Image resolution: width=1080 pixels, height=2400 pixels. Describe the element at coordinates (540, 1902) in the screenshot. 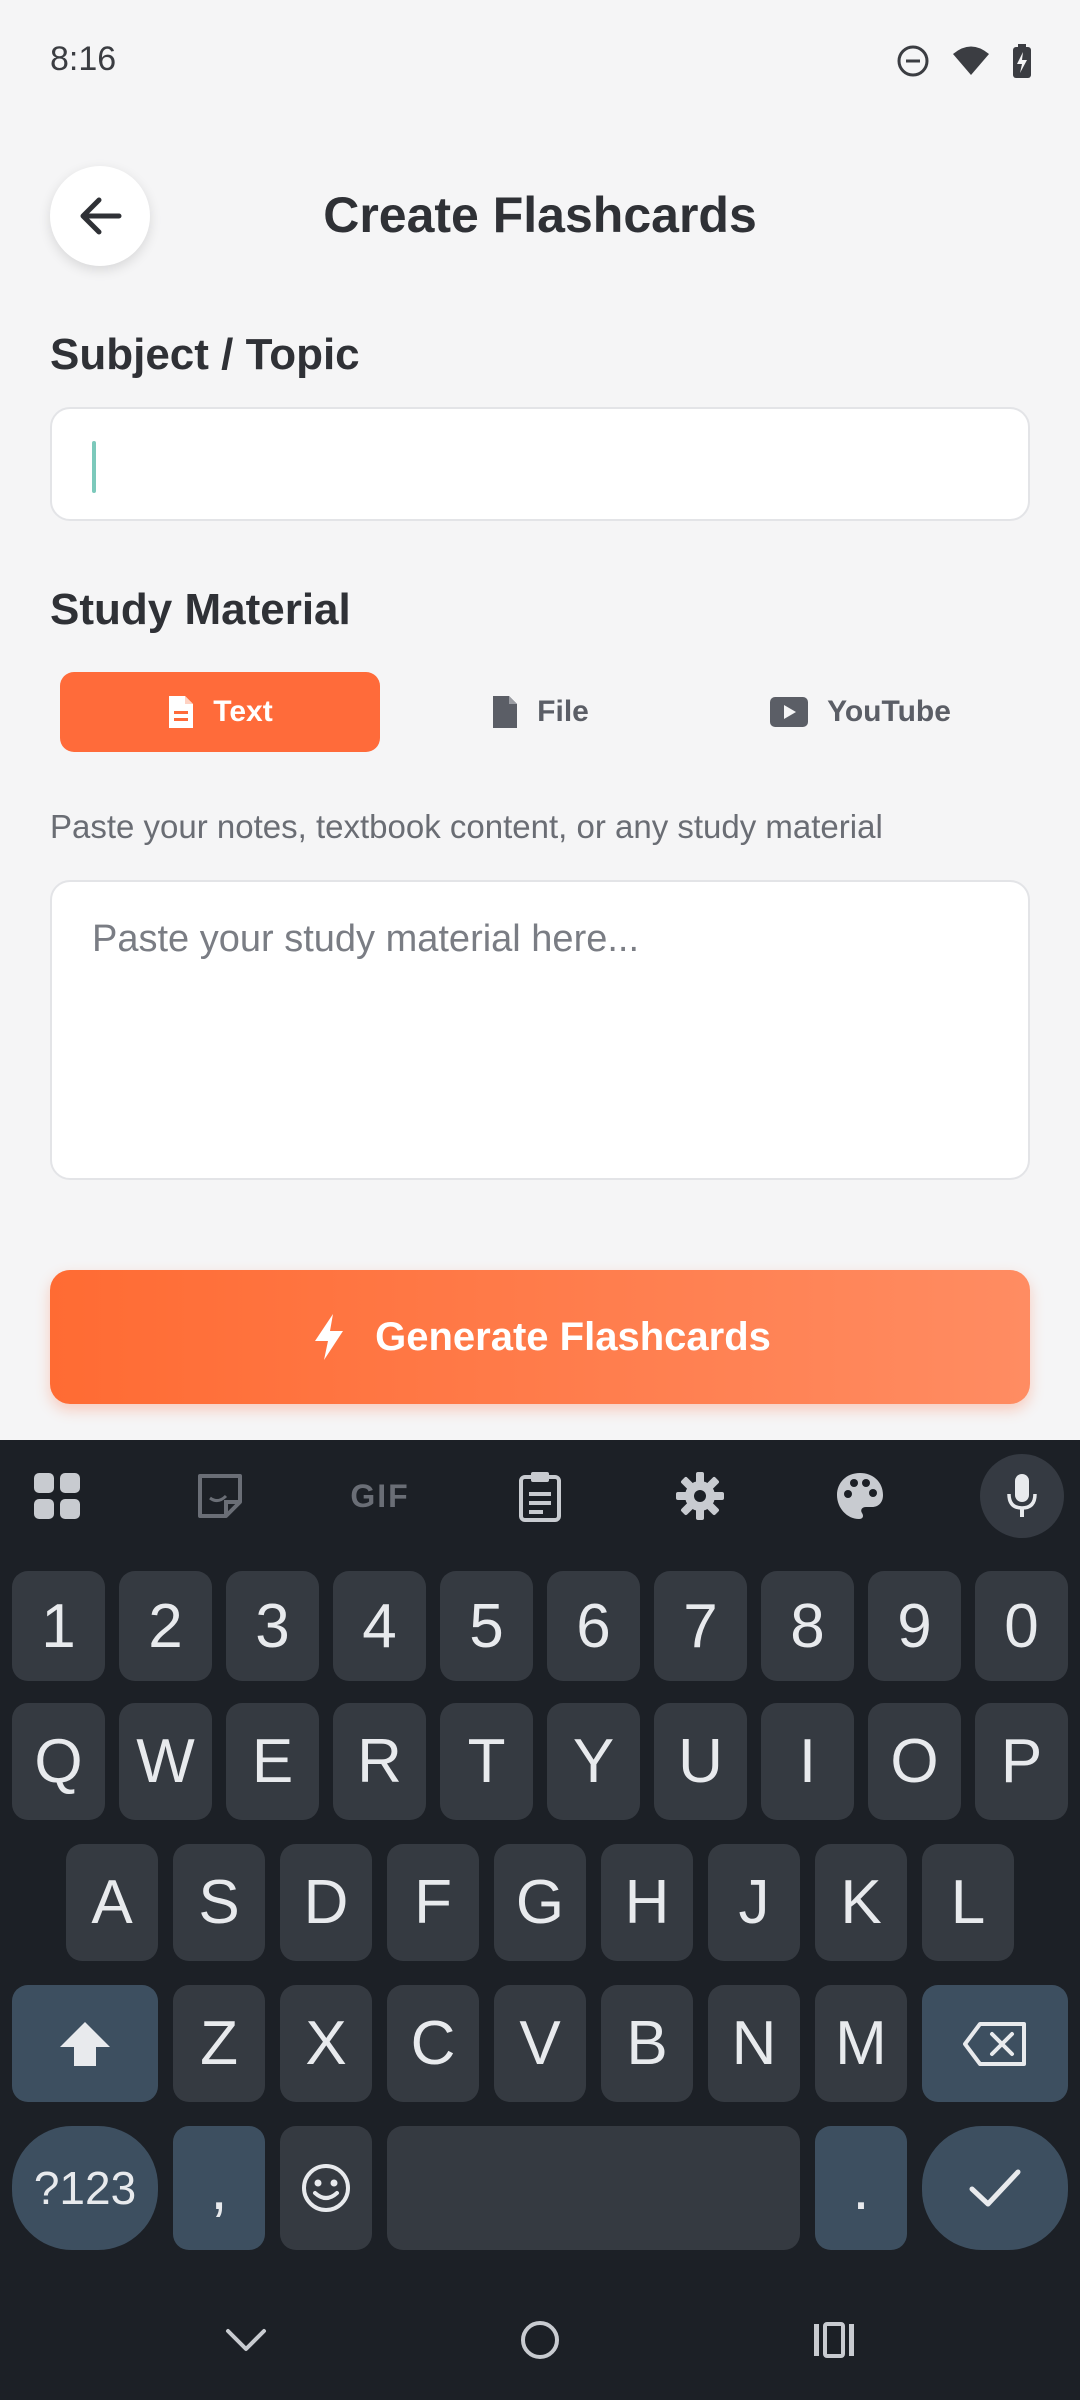

I see `key-g: G` at that location.